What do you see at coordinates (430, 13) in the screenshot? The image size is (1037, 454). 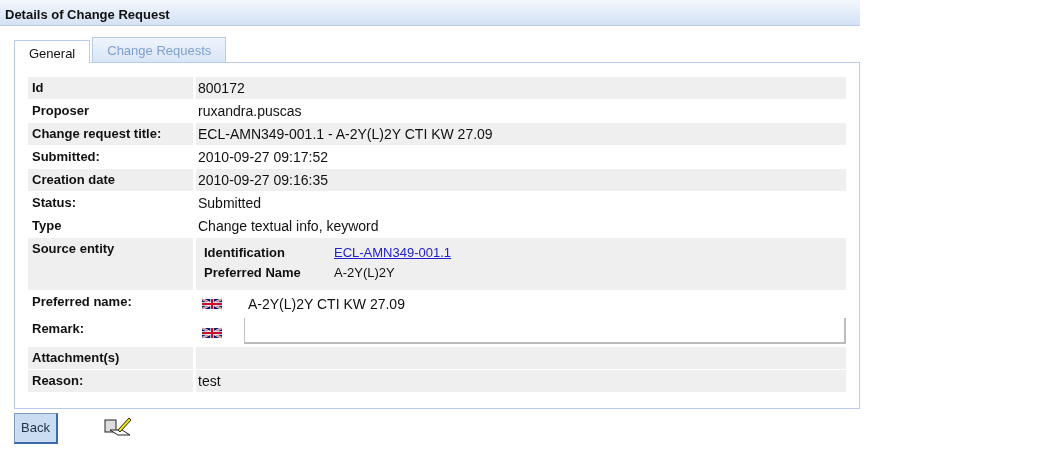 I see `window-title: Details of Change Request` at bounding box center [430, 13].